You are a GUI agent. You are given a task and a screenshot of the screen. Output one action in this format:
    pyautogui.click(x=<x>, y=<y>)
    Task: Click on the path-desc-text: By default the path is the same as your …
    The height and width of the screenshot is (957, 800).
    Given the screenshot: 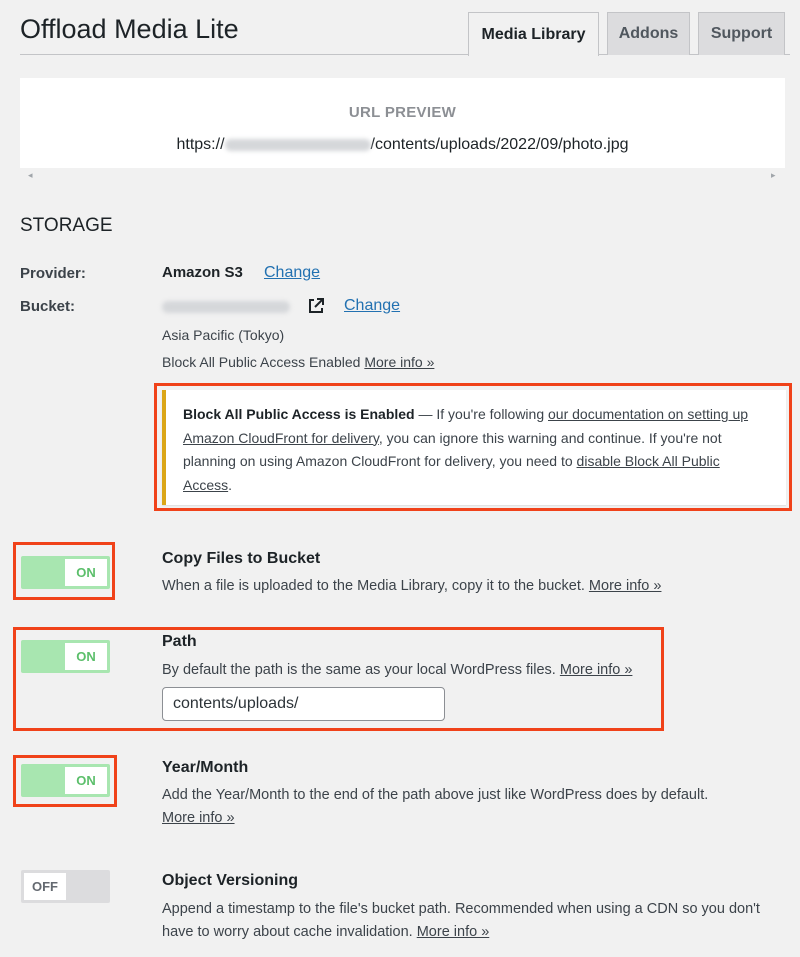 What is the action you would take?
    pyautogui.click(x=361, y=670)
    